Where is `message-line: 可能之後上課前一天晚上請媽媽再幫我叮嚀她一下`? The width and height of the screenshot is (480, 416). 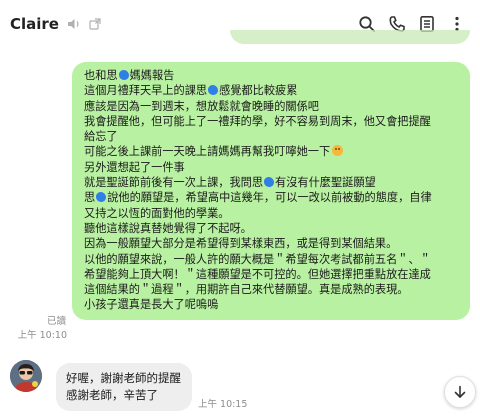
message-line: 可能之後上課前一天晚上請媽媽再幫我叮嚀她一下 is located at coordinates (272, 151).